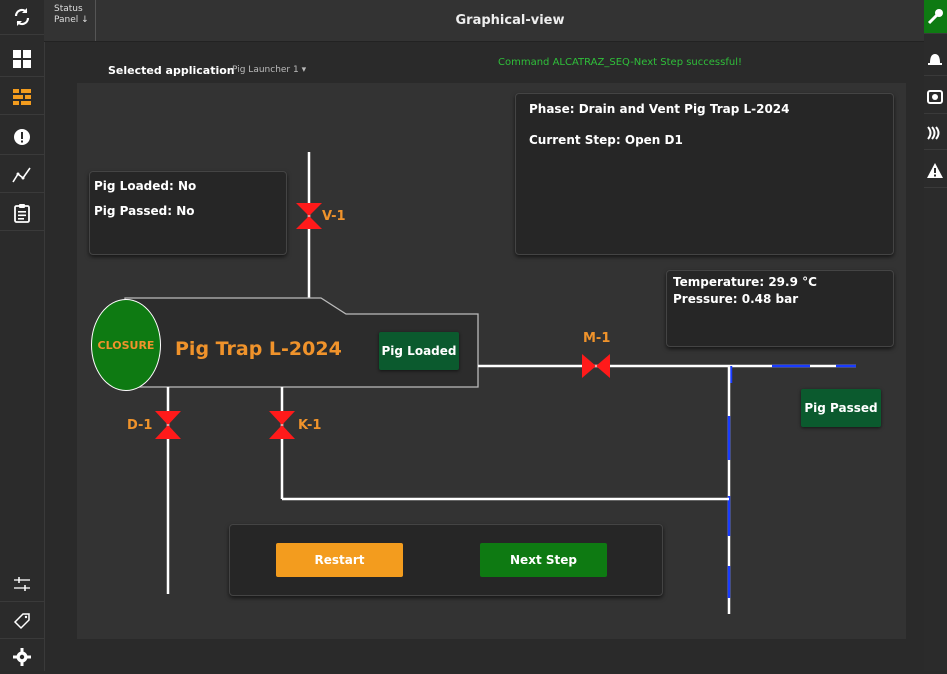  Describe the element at coordinates (705, 299) in the screenshot. I see `pressure-label: Pressure:` at that location.